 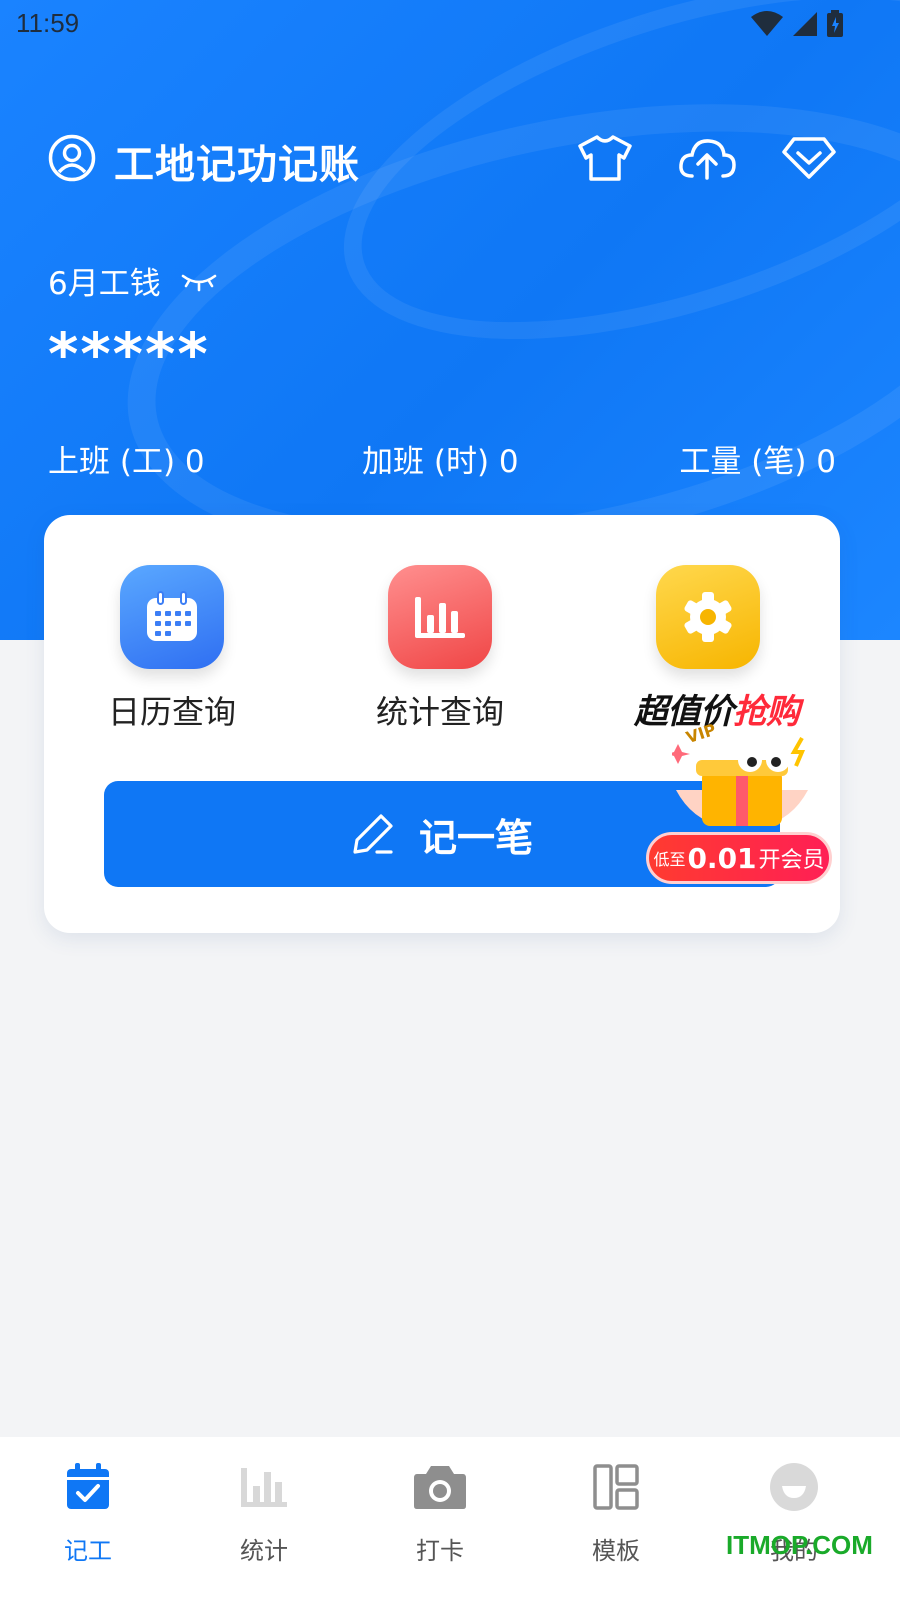 What do you see at coordinates (264, 1512) in the screenshot?
I see `tab-statistics: 统计` at bounding box center [264, 1512].